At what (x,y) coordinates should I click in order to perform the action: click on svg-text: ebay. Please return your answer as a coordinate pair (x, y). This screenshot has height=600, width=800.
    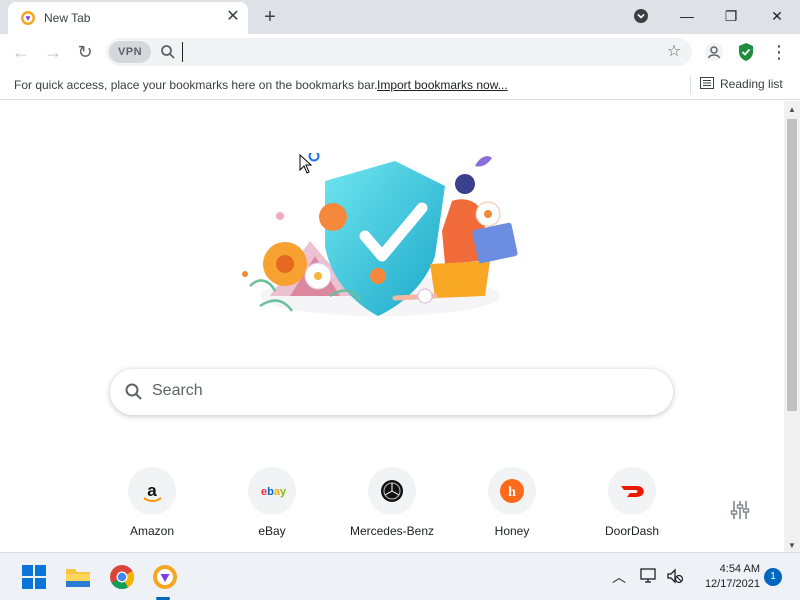
    Looking at the image, I should click on (274, 492).